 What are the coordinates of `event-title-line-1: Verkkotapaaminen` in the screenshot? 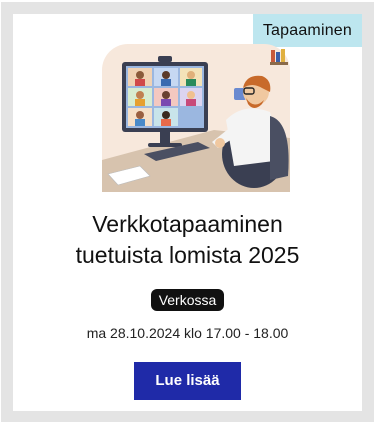 It's located at (187, 224).